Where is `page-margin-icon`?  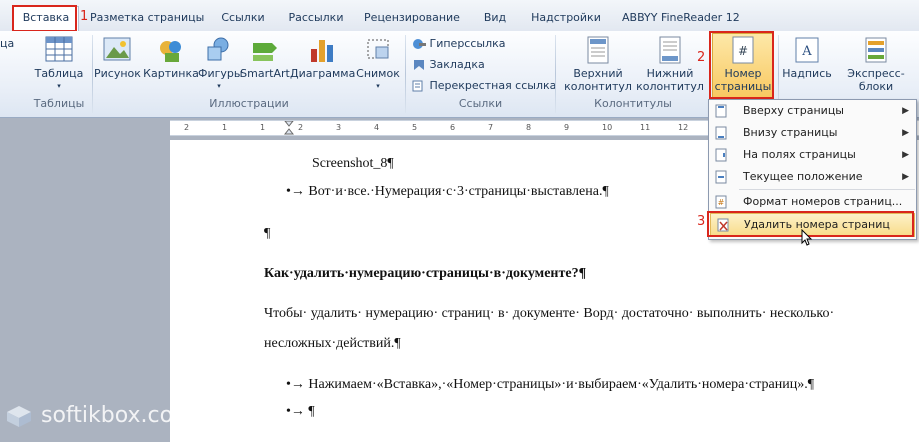
page-margin-icon is located at coordinates (721, 155).